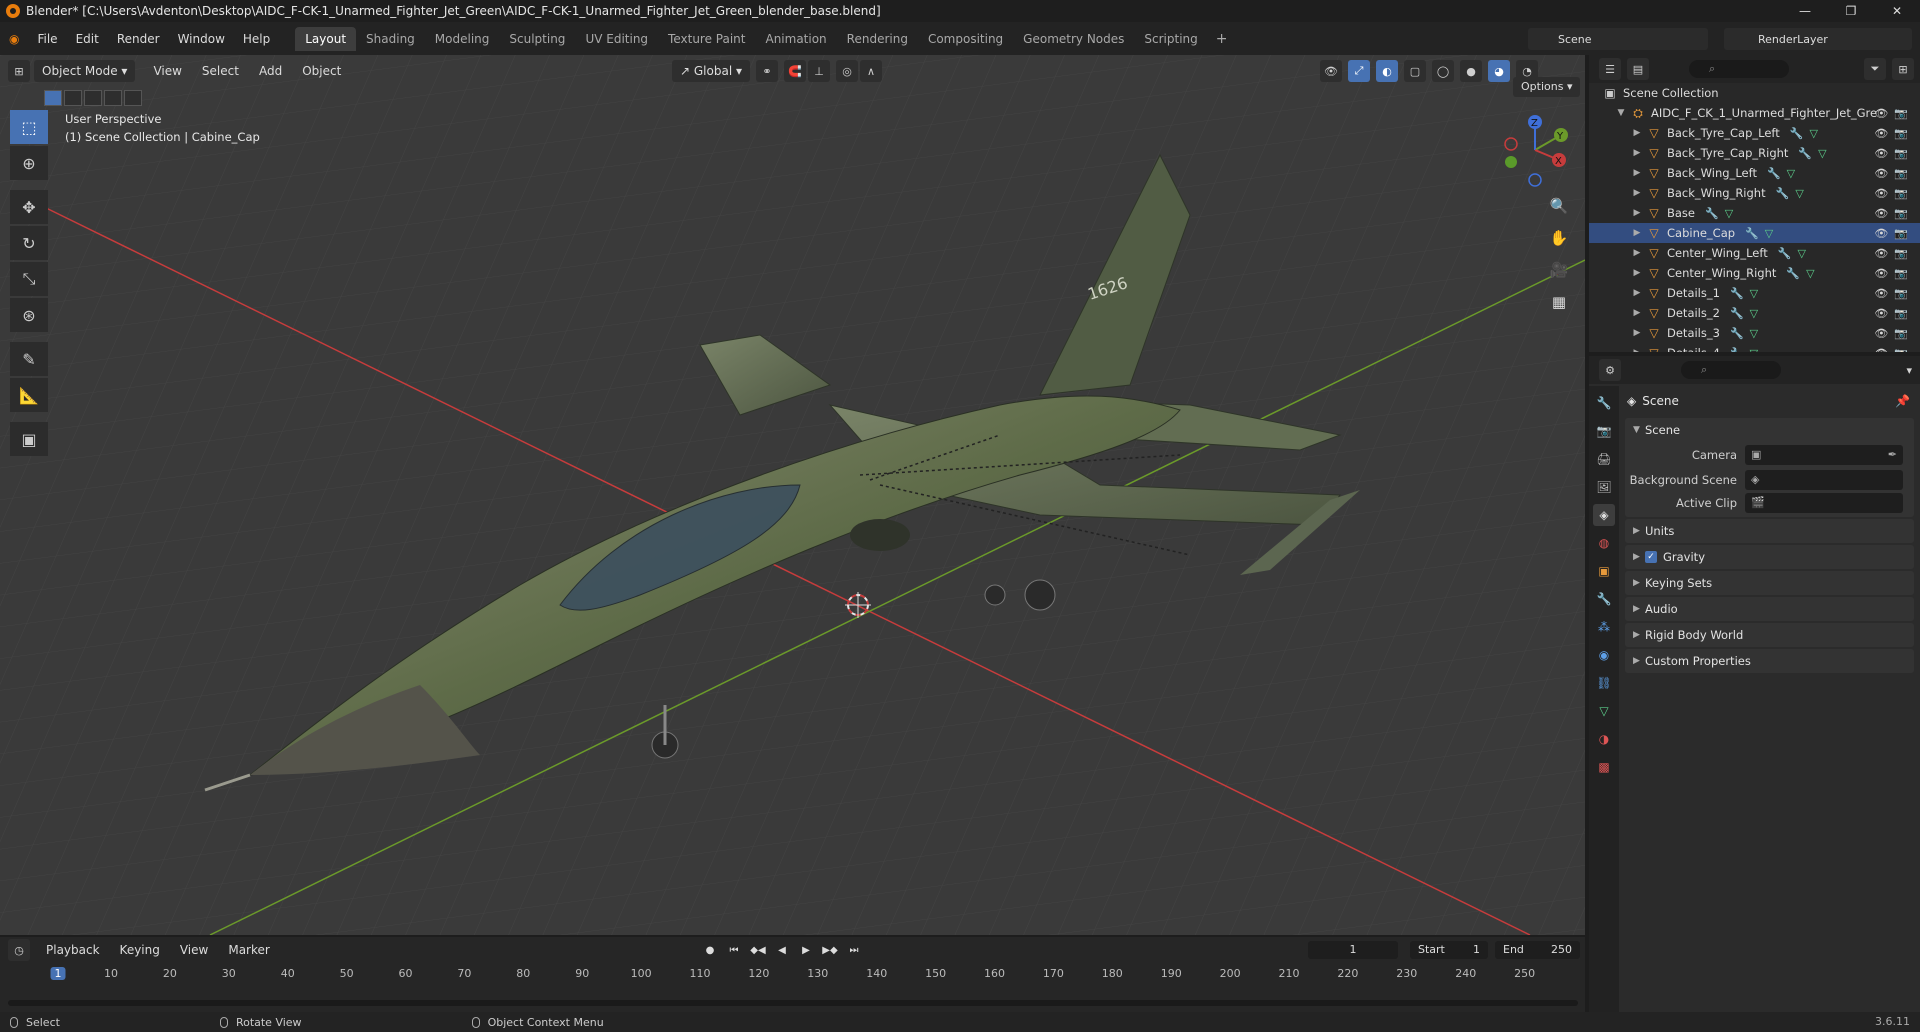 Image resolution: width=1920 pixels, height=1032 pixels. Describe the element at coordinates (1604, 571) in the screenshot. I see `object-props-tab-icon: ▣` at that location.